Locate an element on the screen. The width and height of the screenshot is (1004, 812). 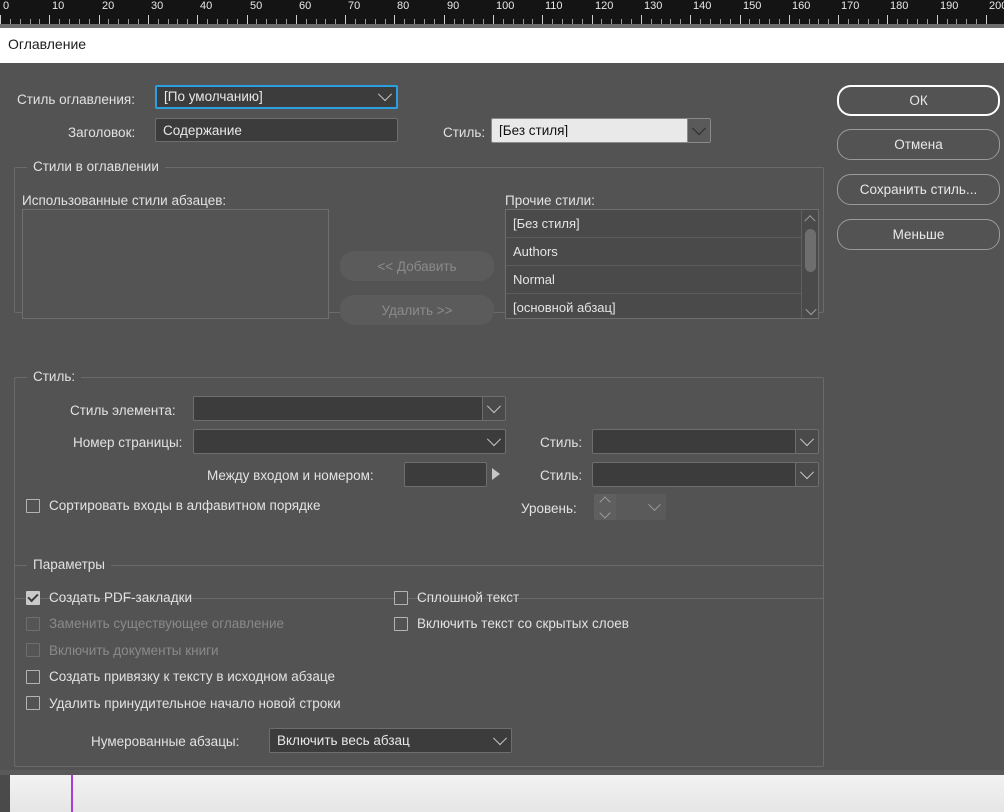
add-style-button: << Добавить is located at coordinates (417, 266).